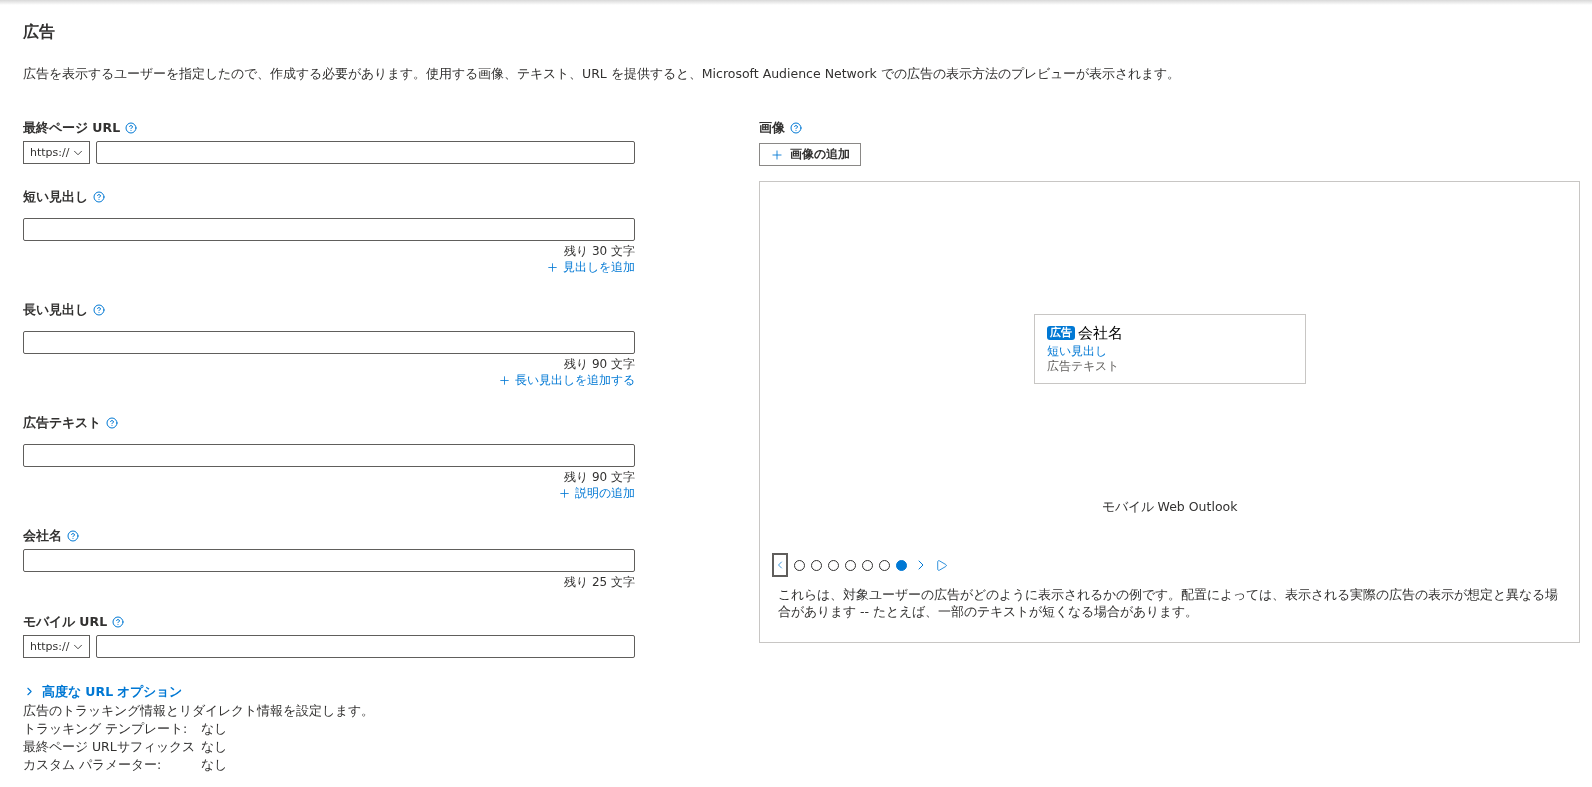 The image size is (1592, 787). What do you see at coordinates (1060, 333) in the screenshot?
I see `ad-badge: 広告` at bounding box center [1060, 333].